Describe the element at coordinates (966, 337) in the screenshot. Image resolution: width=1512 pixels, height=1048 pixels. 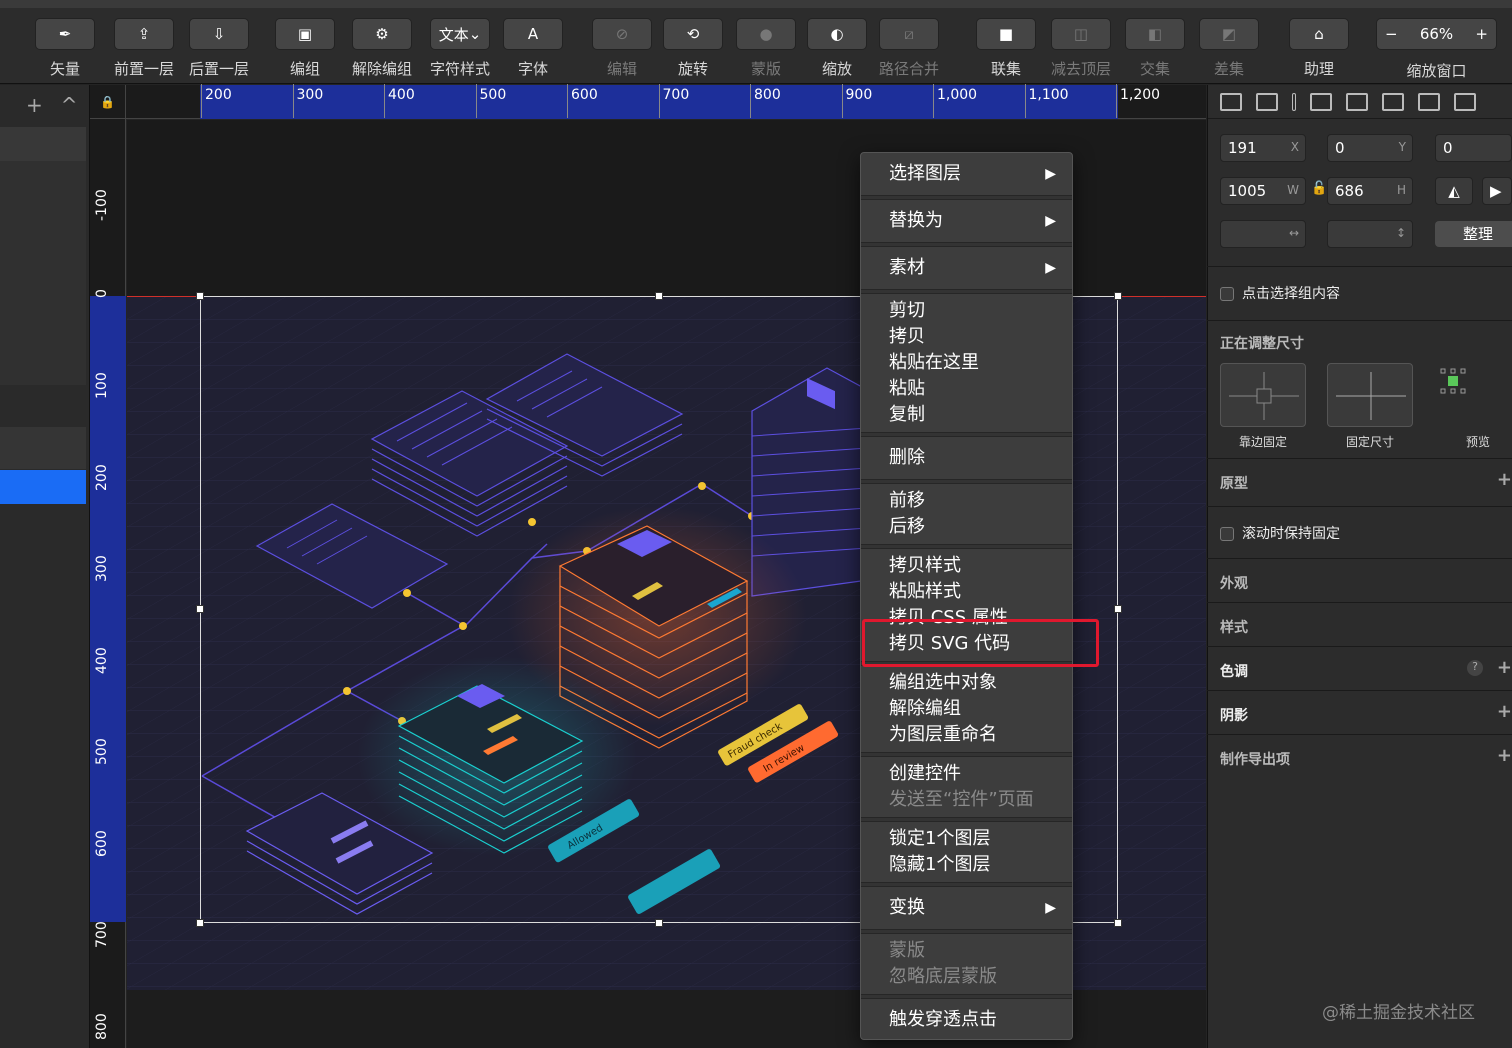
I see `menu-item: 拷贝` at that location.